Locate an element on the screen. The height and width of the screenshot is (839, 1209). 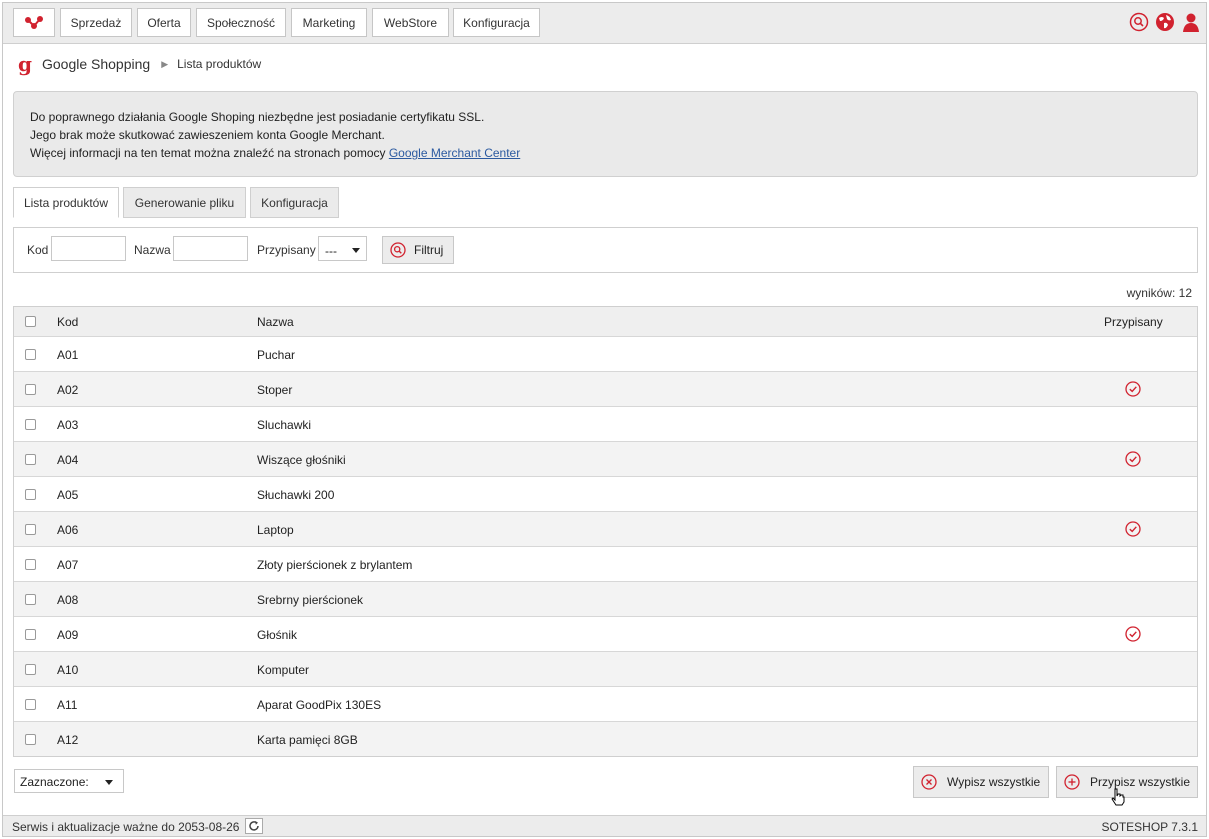
nav-sprzedaz: Sprzedaż is located at coordinates (96, 22).